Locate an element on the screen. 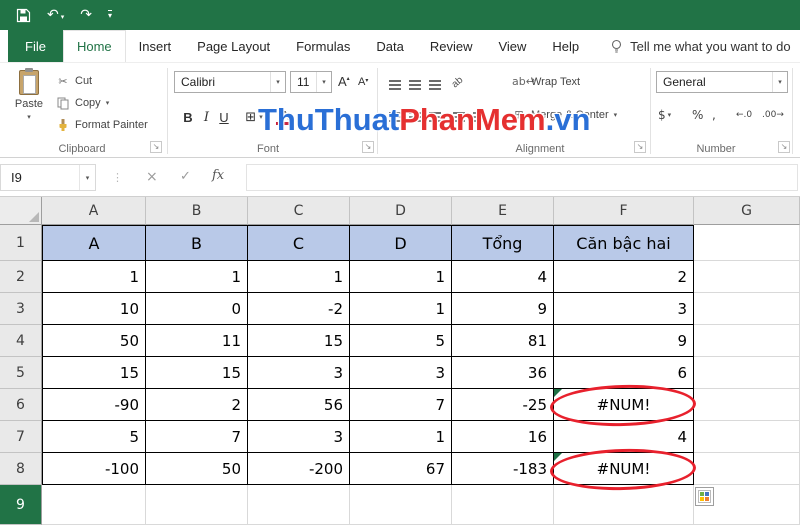 This screenshot has height=525, width=800. font-name-combobox: Calibri ▾ is located at coordinates (230, 82).